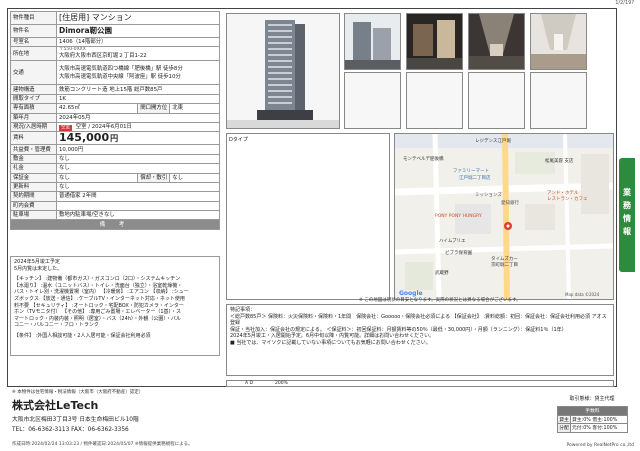 Image resolution: width=640 pixels, height=451 pixels. What do you see at coordinates (138, 196) in the screenshot?
I see `contract-value: 普通借家 2年間` at bounding box center [138, 196].